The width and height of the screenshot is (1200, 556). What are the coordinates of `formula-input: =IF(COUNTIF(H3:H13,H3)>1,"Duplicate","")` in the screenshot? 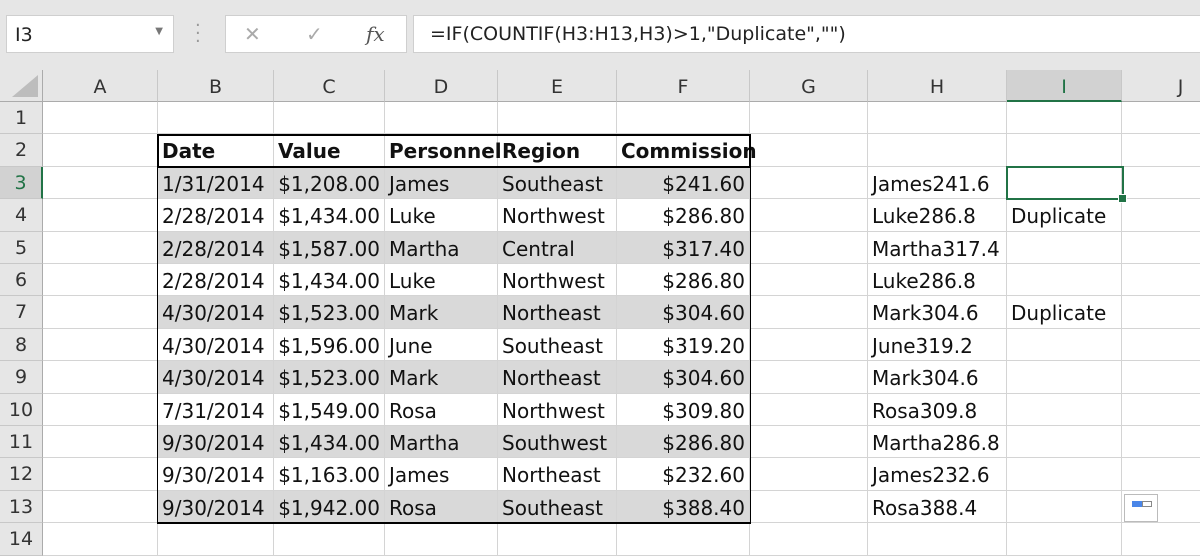 It's located at (806, 34).